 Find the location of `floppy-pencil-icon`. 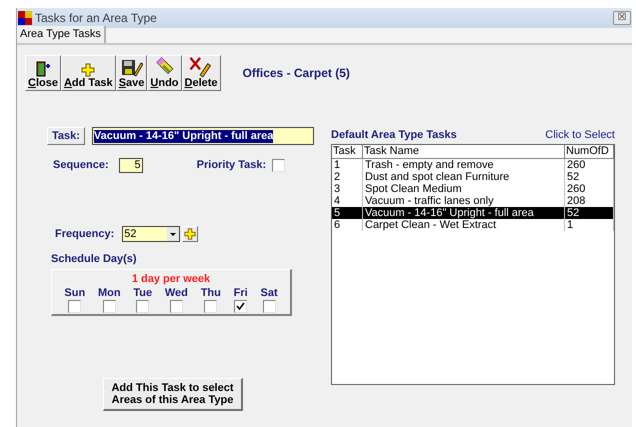

floppy-pencil-icon is located at coordinates (131, 68).